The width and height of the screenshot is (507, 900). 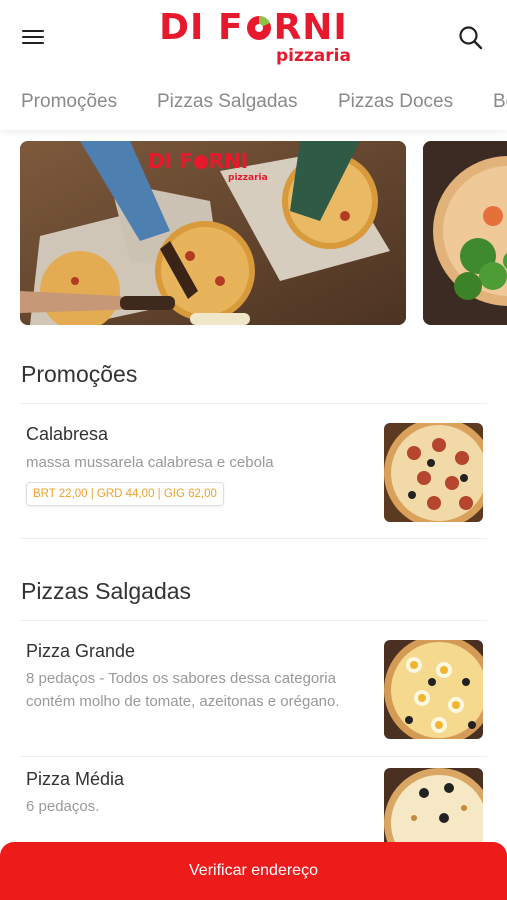 What do you see at coordinates (106, 591) in the screenshot?
I see `section-title-pizzas-salgadas: Pizzas Salgadas` at bounding box center [106, 591].